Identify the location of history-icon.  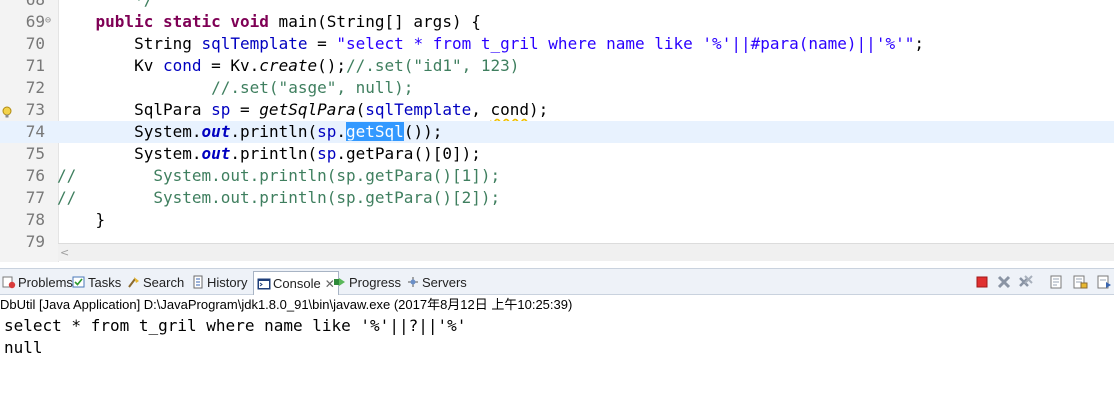
(198, 282).